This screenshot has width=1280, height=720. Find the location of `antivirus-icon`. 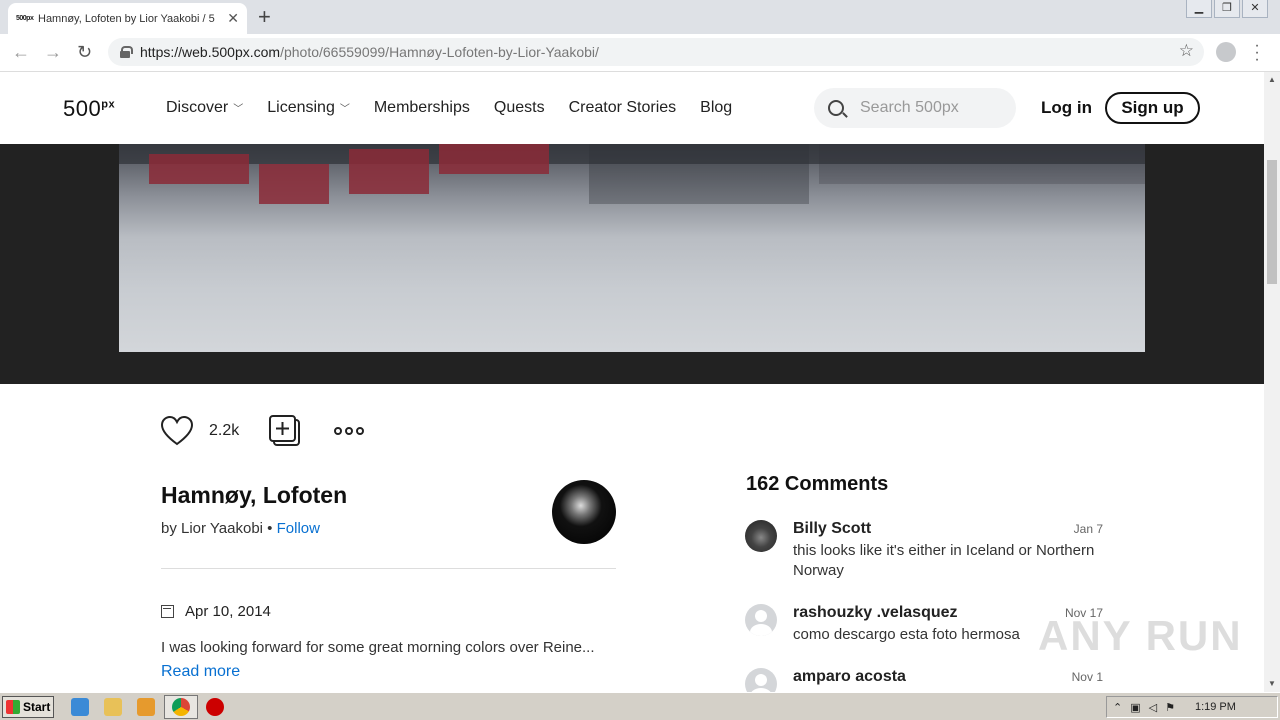

antivirus-icon is located at coordinates (215, 707).